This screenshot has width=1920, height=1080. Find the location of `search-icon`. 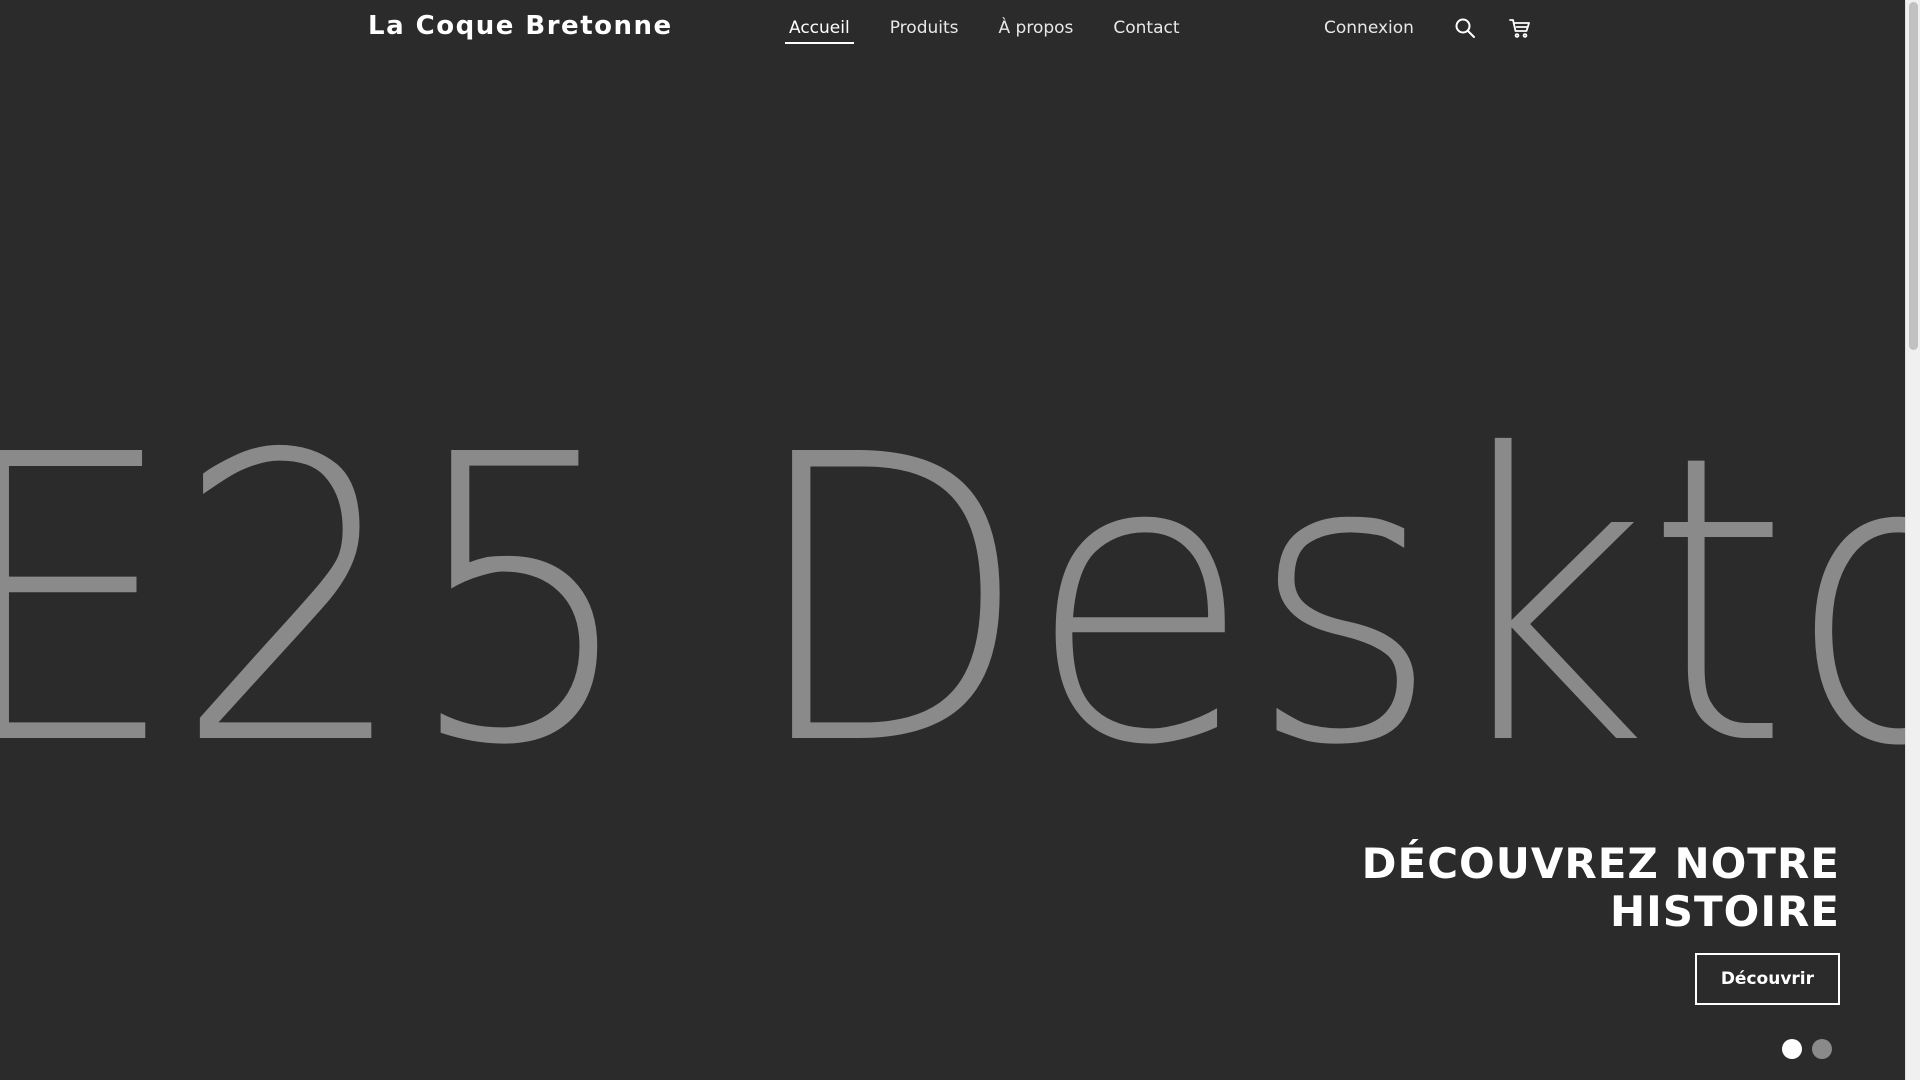

search-icon is located at coordinates (1465, 28).